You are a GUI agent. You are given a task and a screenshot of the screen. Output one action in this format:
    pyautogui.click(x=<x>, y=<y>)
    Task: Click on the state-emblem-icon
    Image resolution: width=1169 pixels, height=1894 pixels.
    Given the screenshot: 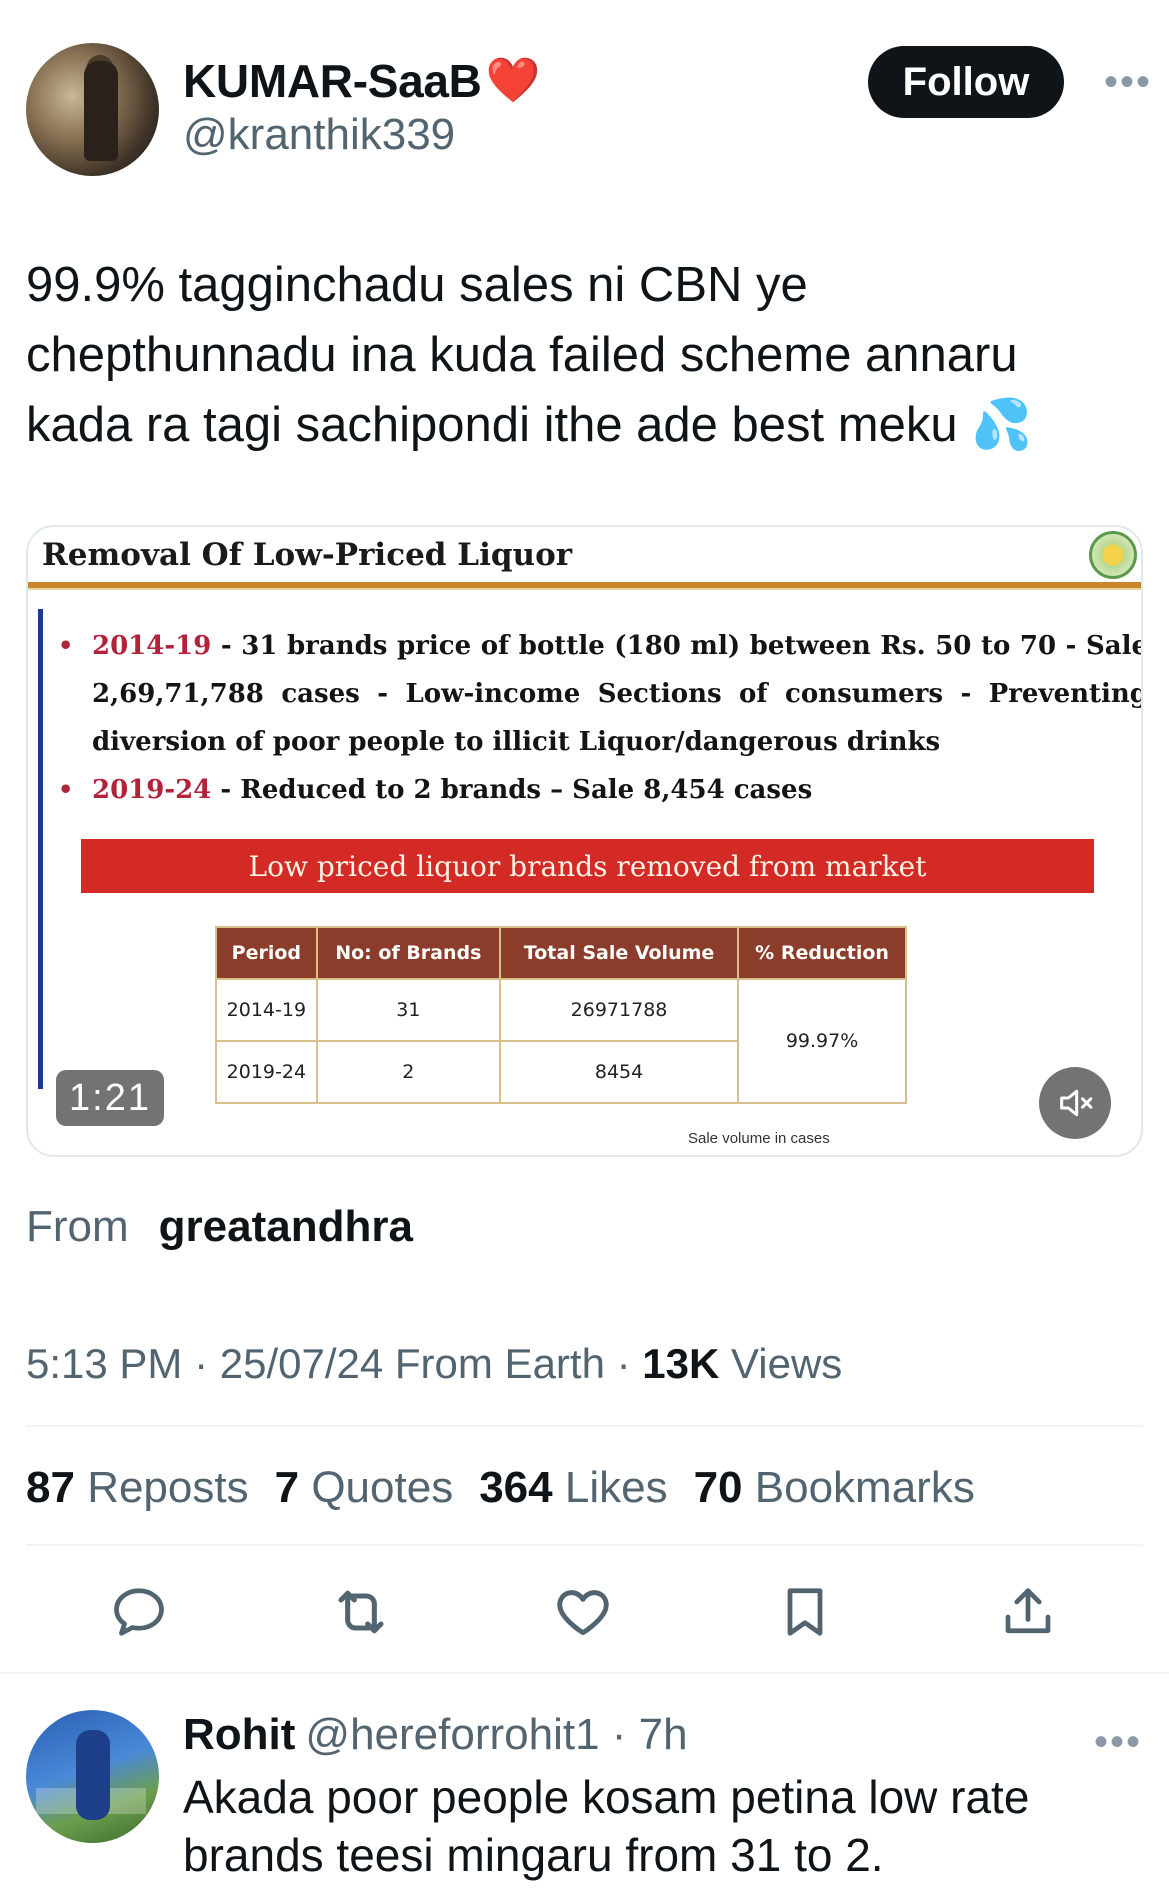 What is the action you would take?
    pyautogui.click(x=1113, y=555)
    